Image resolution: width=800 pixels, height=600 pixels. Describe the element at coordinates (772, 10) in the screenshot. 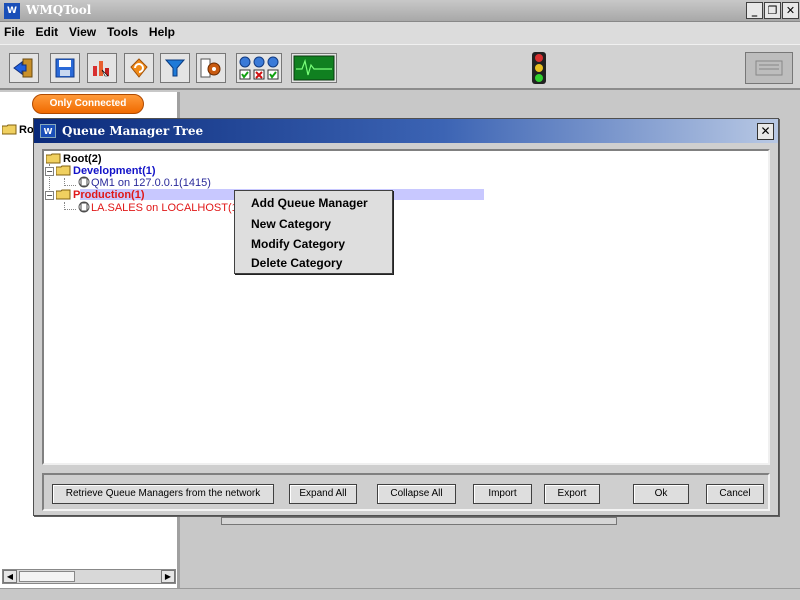

I see `restore-button: ❐` at that location.